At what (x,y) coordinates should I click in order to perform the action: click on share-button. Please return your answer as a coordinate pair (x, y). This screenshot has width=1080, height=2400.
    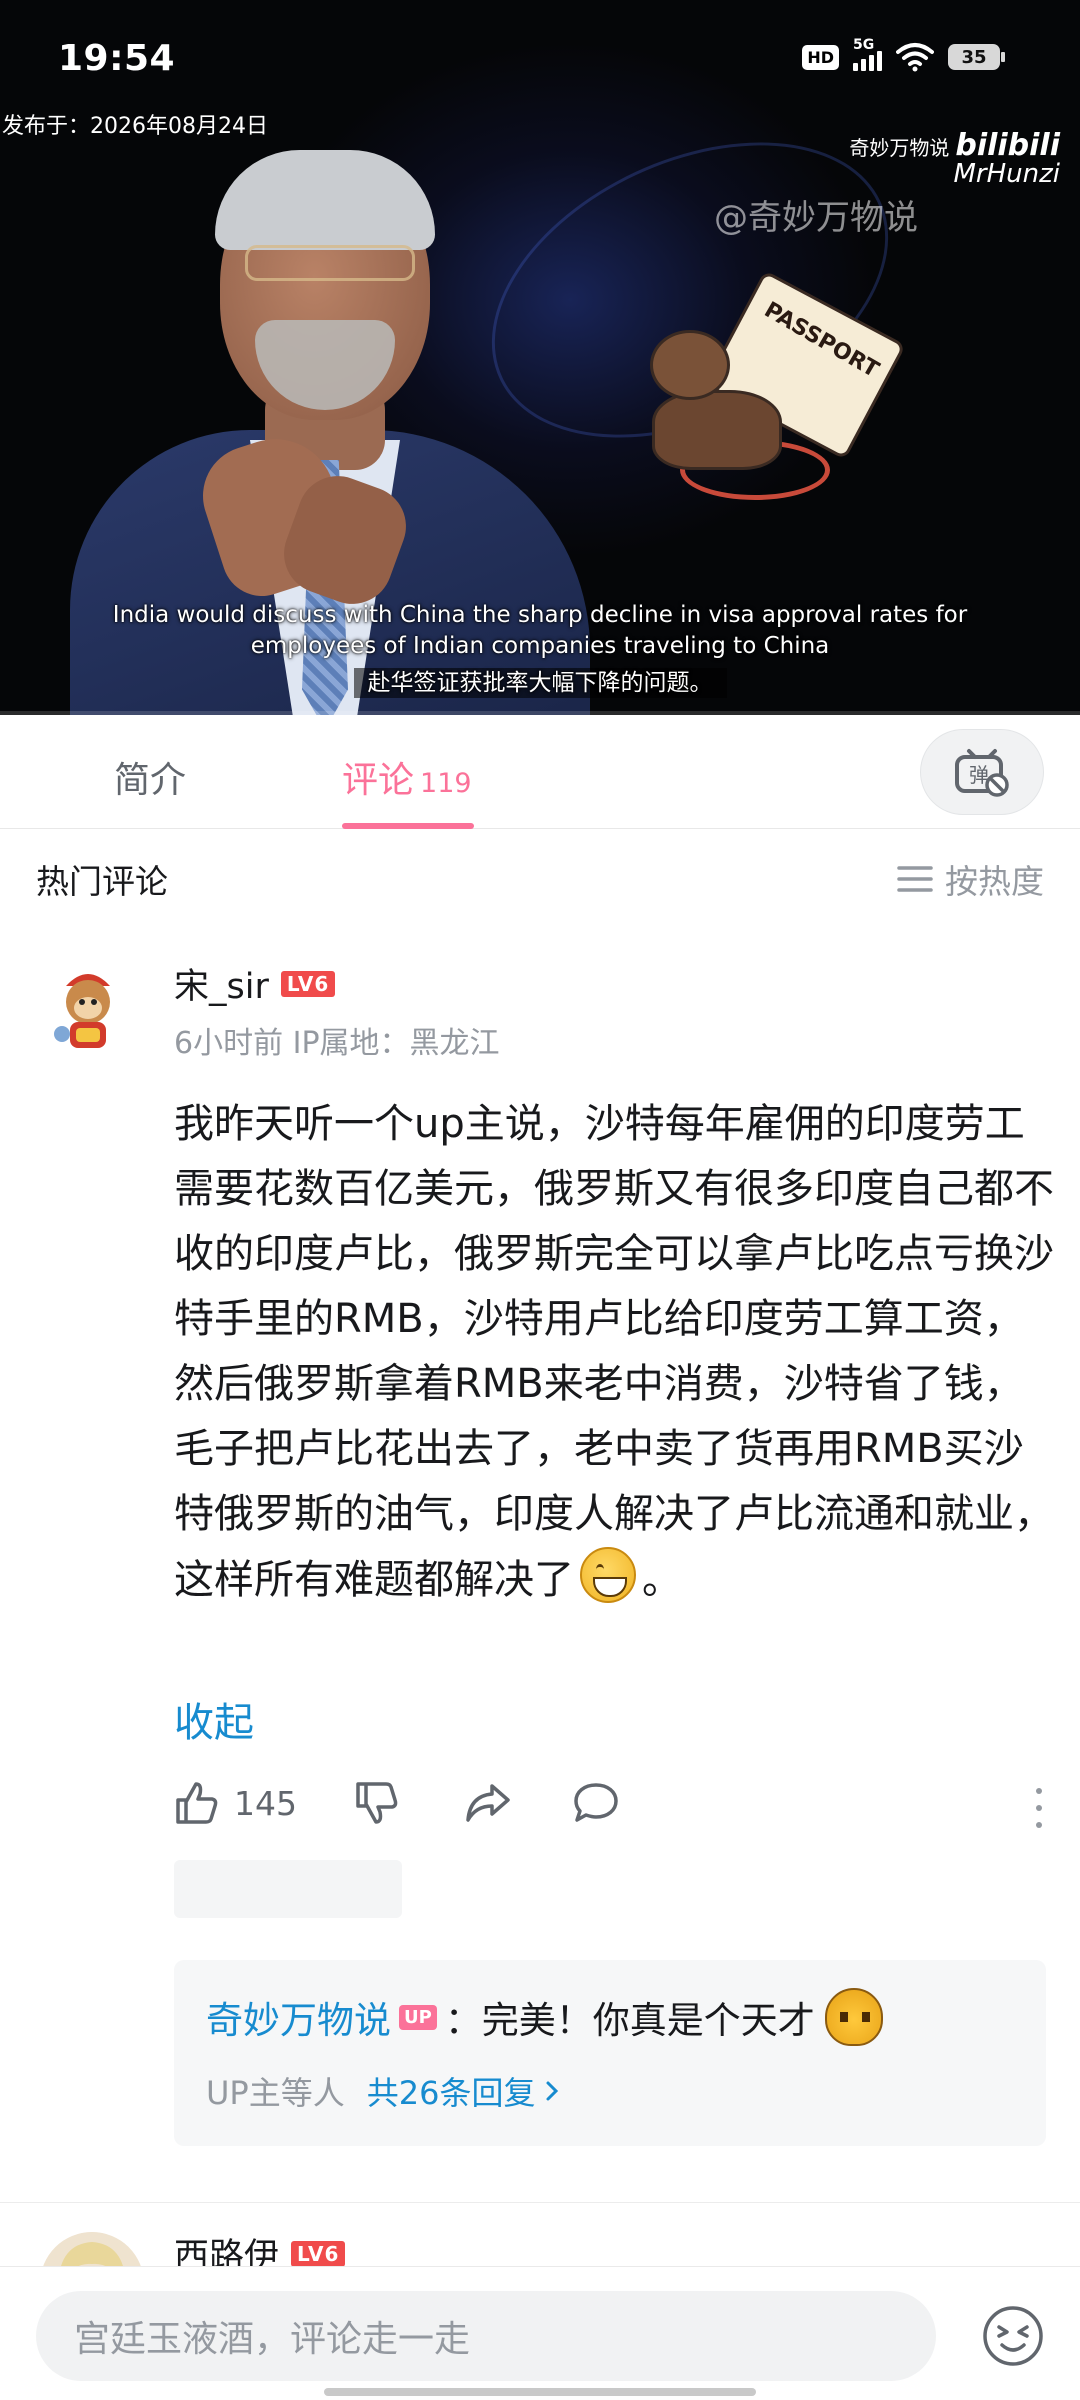
    Looking at the image, I should click on (488, 1803).